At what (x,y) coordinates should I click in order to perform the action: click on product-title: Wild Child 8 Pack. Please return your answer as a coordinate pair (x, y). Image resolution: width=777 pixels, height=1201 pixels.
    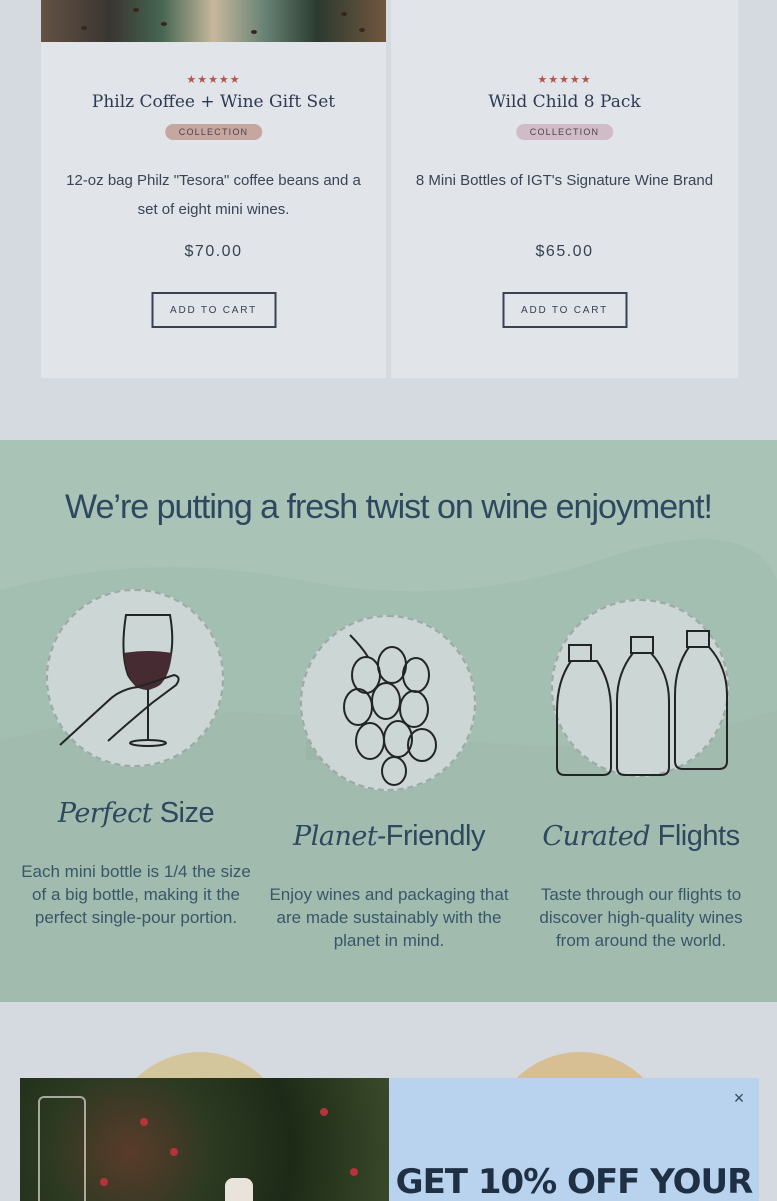
    Looking at the image, I should click on (564, 102).